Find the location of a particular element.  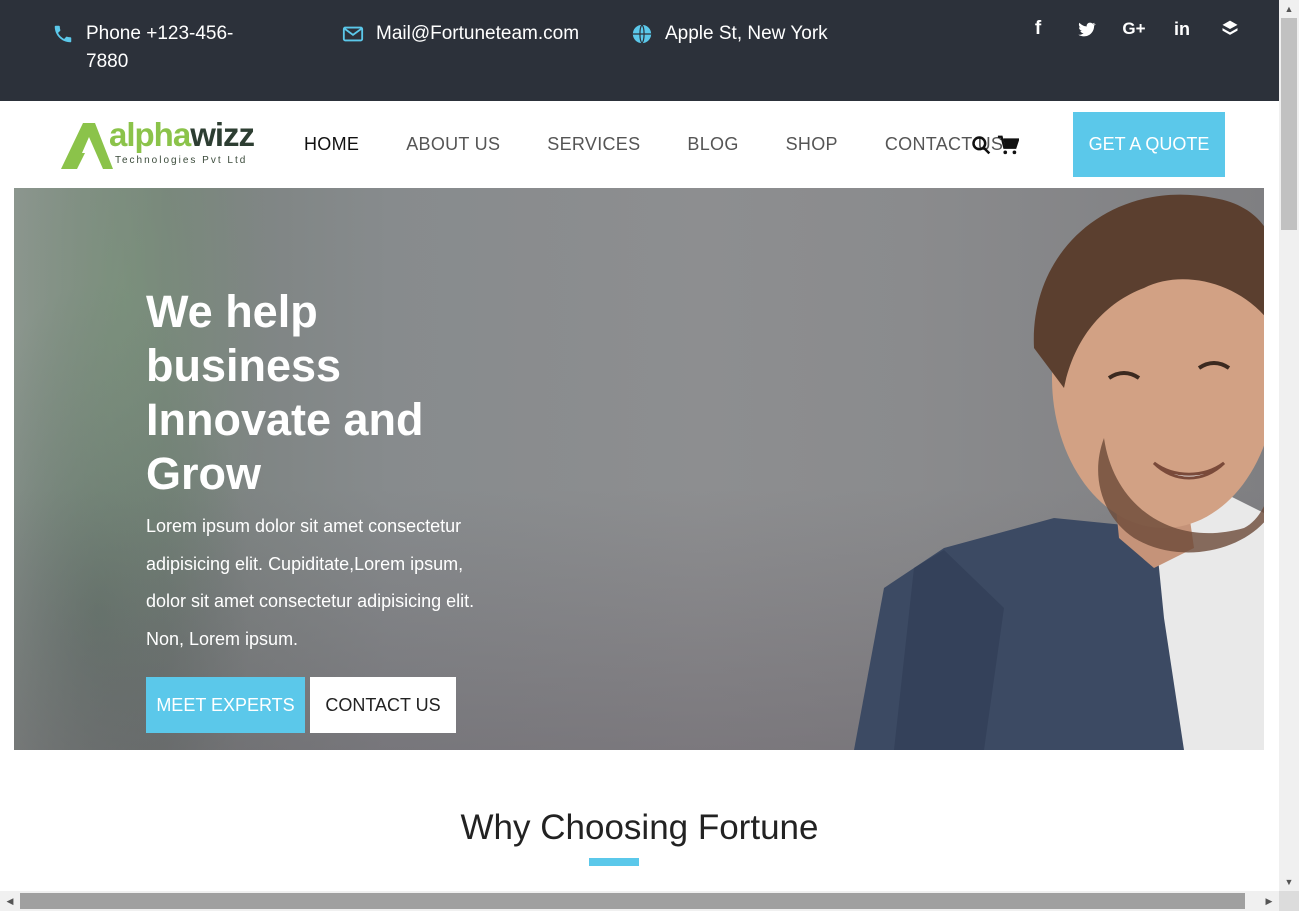

globe-icon is located at coordinates (642, 34).